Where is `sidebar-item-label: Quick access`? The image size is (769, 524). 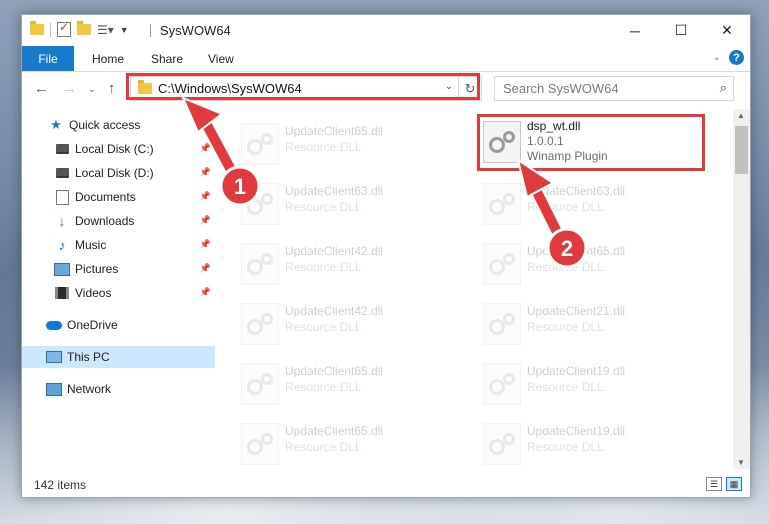 sidebar-item-label: Quick access is located at coordinates (105, 125).